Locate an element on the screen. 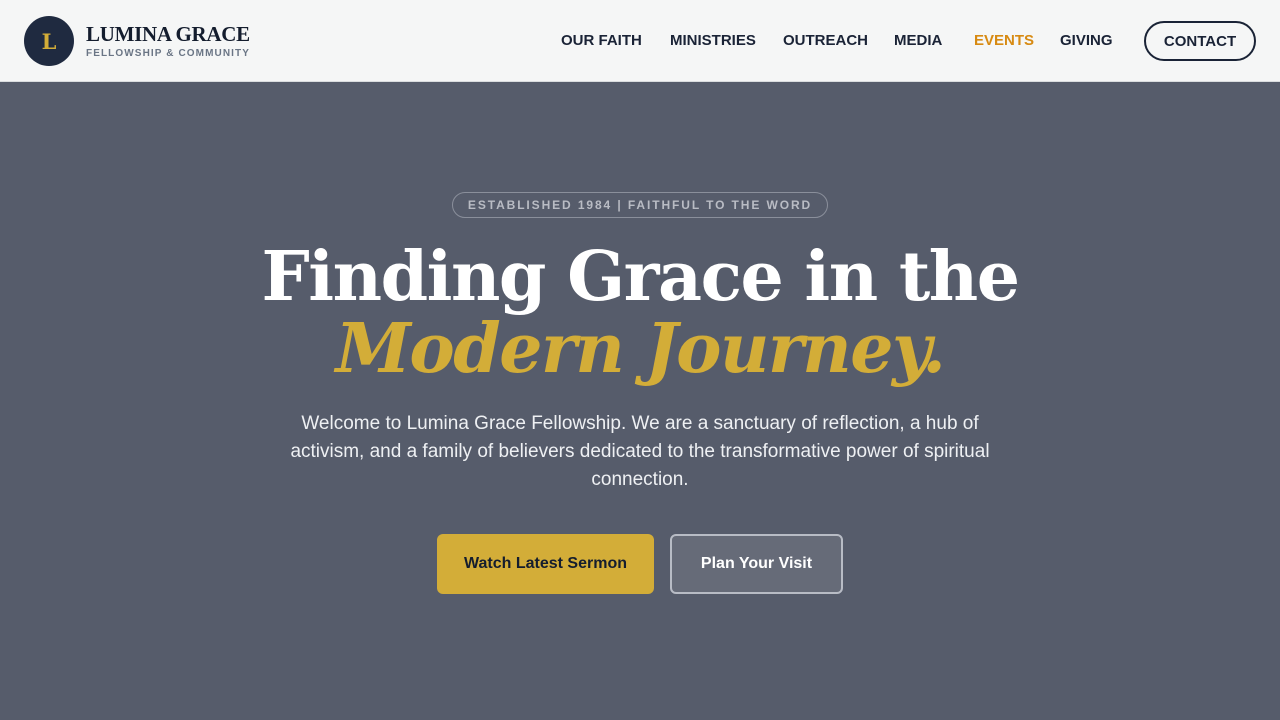 This screenshot has width=1280, height=720. logo-mark: L is located at coordinates (49, 41).